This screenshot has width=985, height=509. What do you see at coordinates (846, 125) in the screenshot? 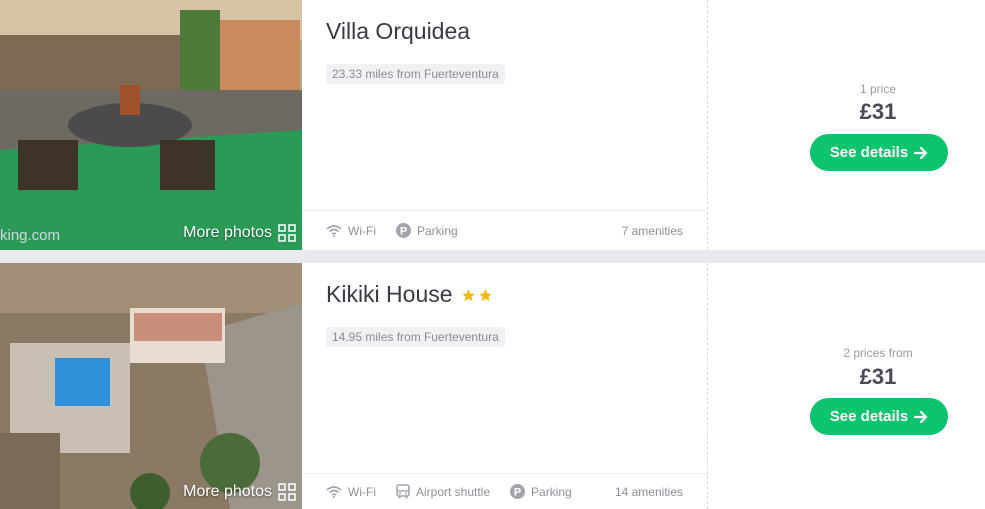
I see `price-panel: 1 price £31 See details` at bounding box center [846, 125].